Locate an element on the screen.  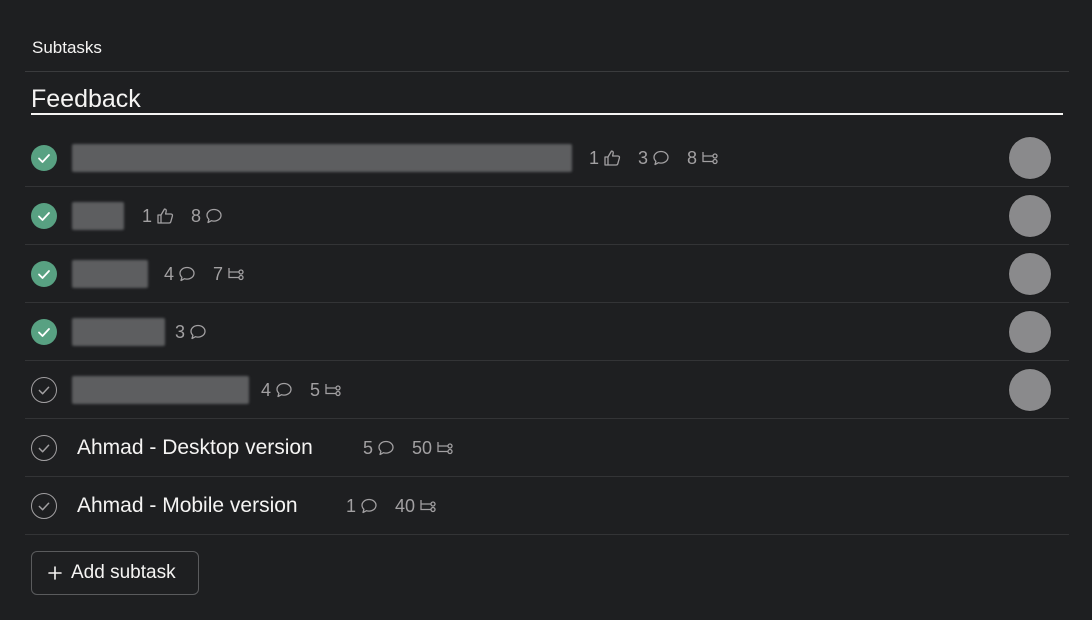
section-title: Feedback is located at coordinates (86, 99).